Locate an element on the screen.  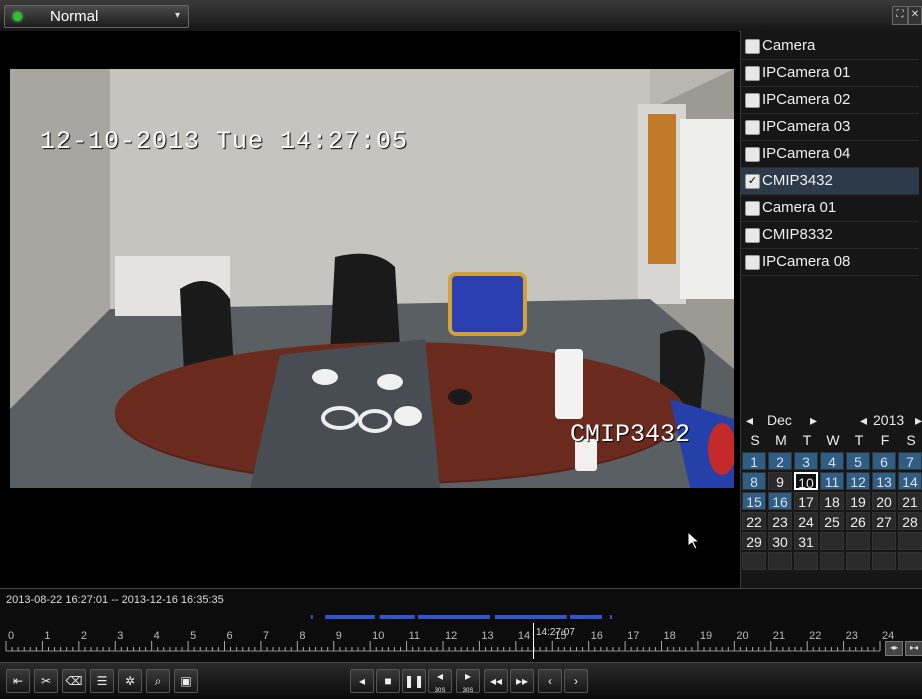
calendar-day: 11 is located at coordinates (832, 481).